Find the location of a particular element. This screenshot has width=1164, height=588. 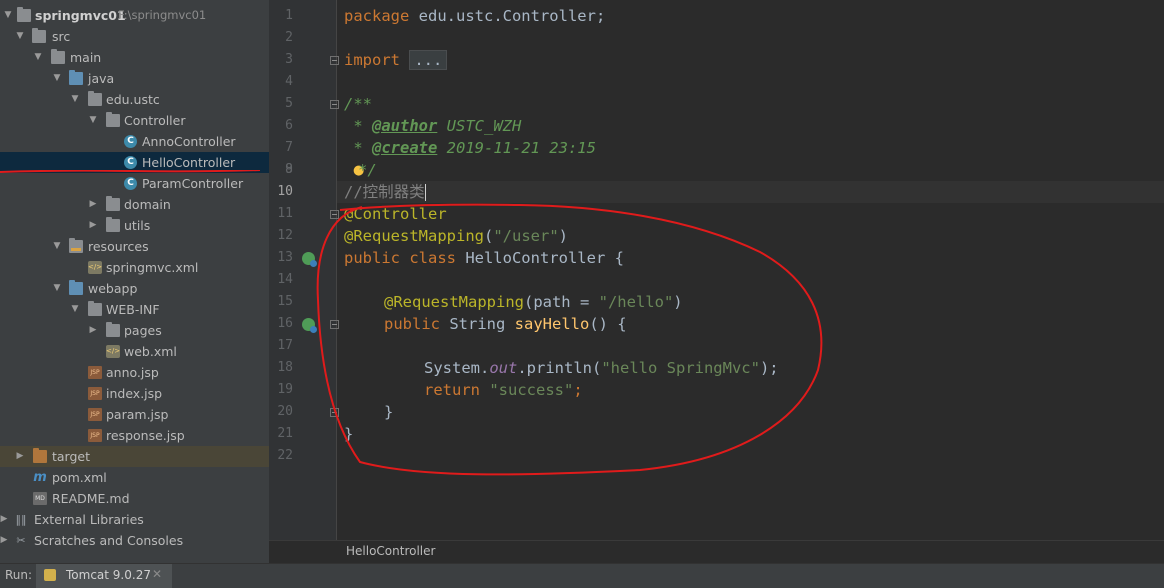

code-line-7: * @author USTC_WZH is located at coordinates (433, 126).